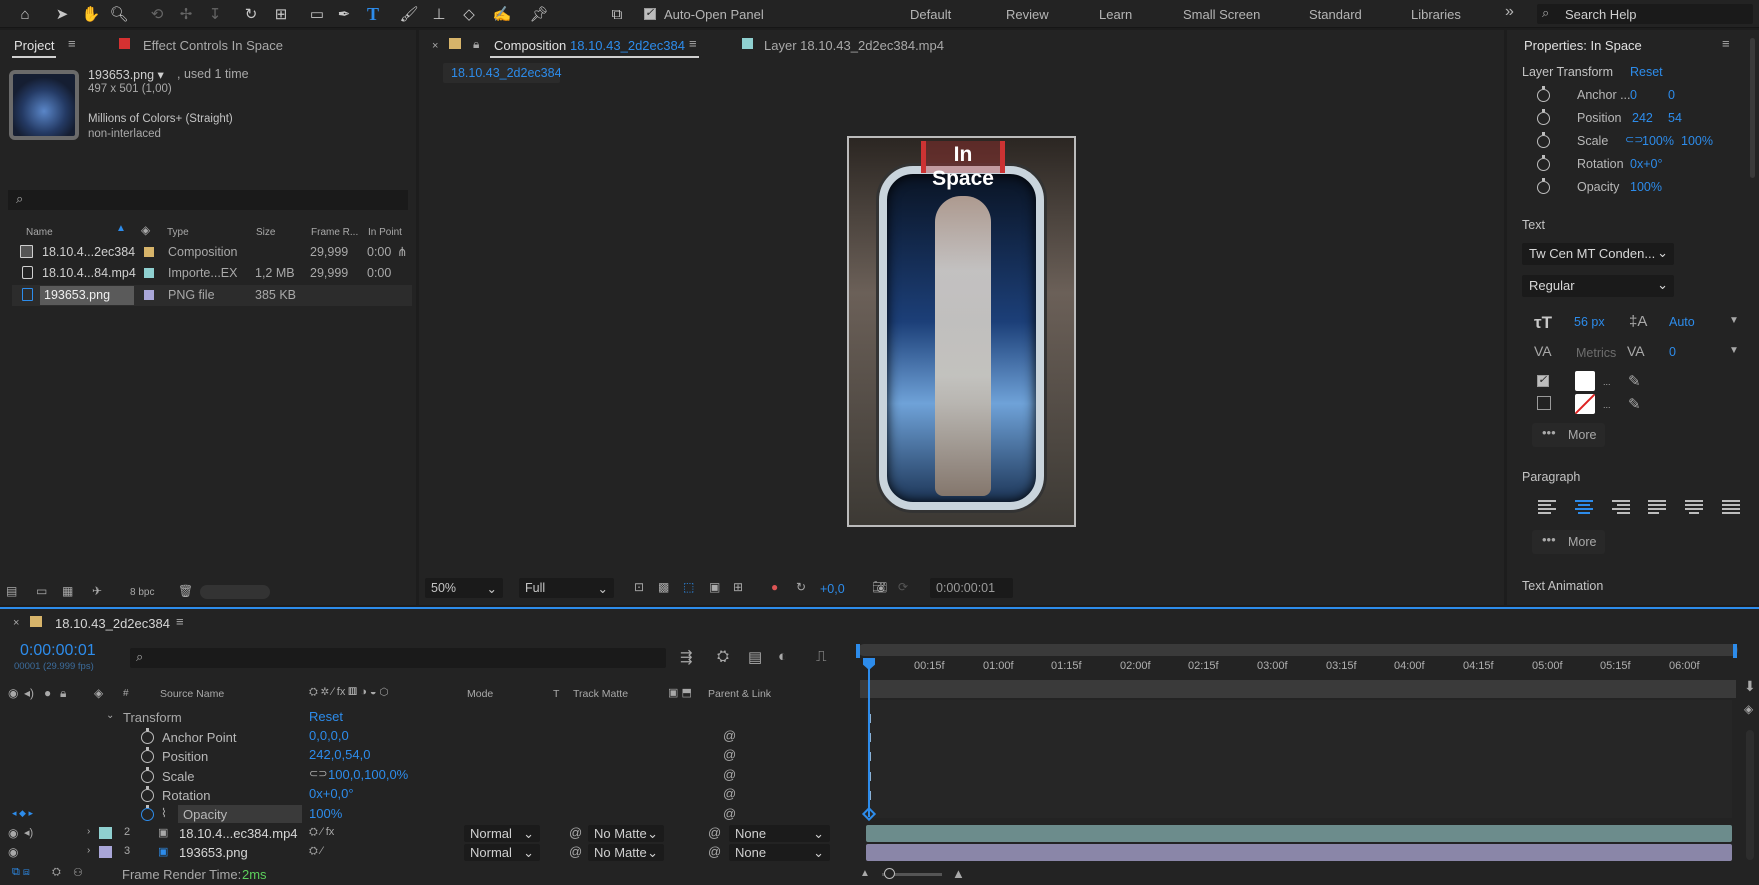  What do you see at coordinates (1335, 14) in the screenshot?
I see `workspace-standard: Standard` at bounding box center [1335, 14].